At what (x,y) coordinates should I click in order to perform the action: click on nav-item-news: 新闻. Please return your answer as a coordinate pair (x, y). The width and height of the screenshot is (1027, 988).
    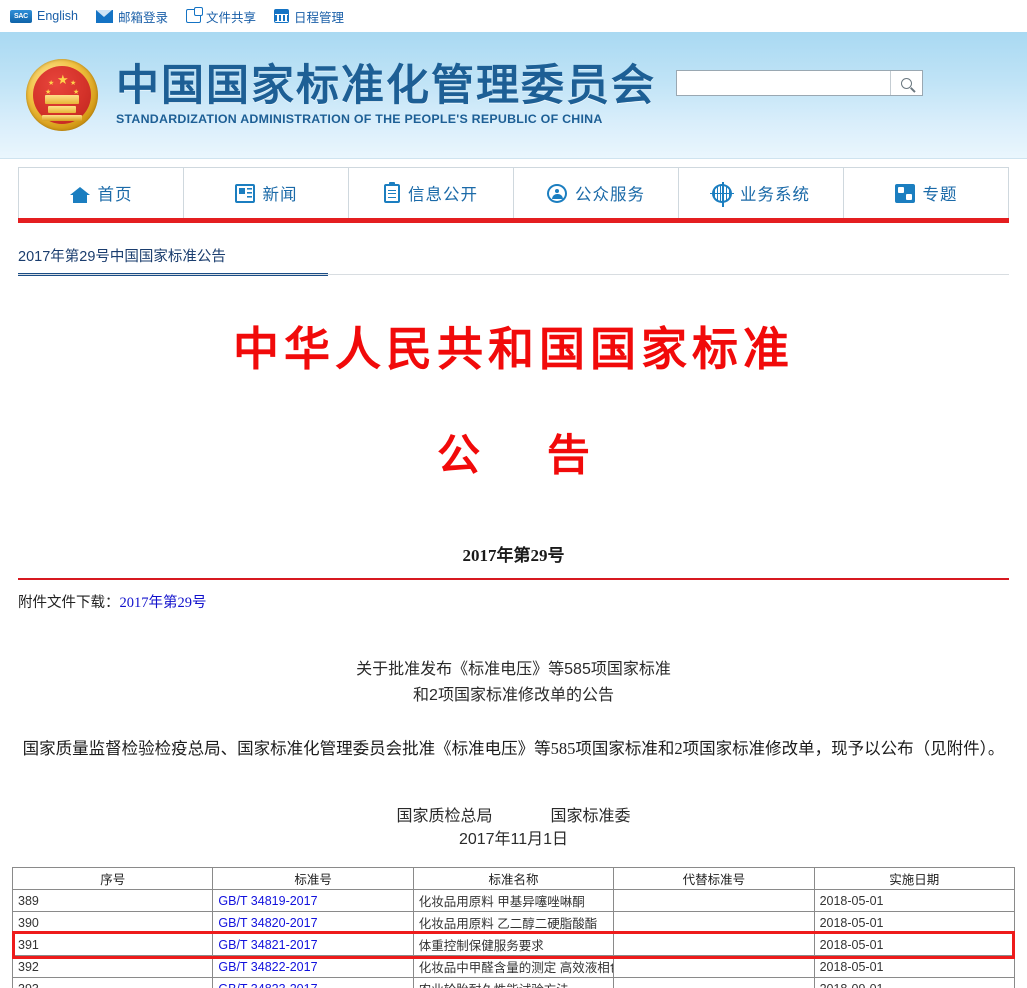
    Looking at the image, I should click on (266, 193).